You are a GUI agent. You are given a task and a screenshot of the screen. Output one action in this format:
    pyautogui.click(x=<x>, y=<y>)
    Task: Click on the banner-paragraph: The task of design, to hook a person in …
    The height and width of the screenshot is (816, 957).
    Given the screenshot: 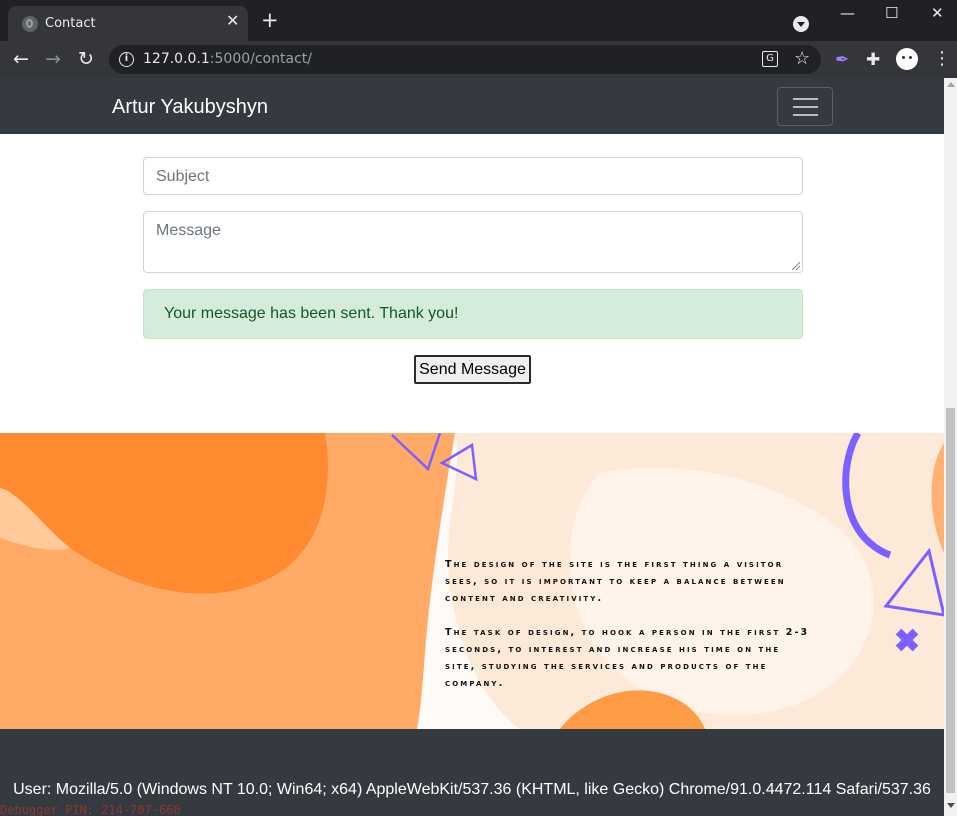 What is the action you would take?
    pyautogui.click(x=627, y=658)
    